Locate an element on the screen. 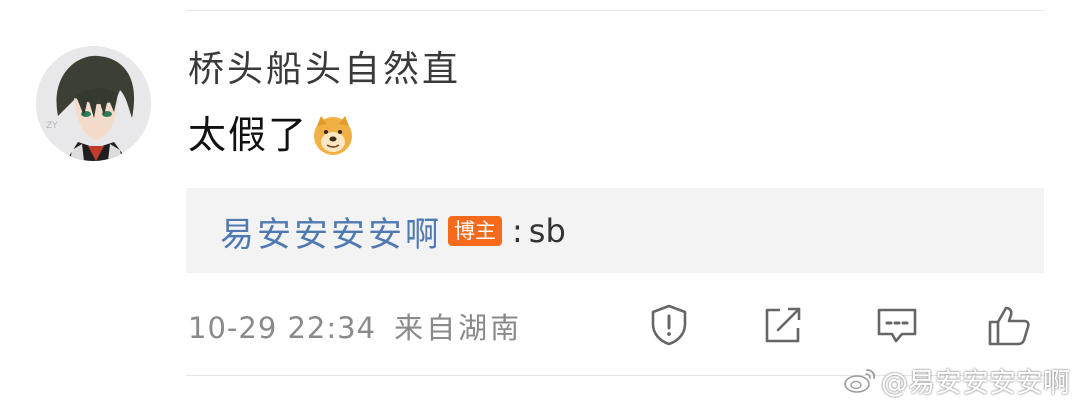  comment-text: 太假了 is located at coordinates (248, 135).